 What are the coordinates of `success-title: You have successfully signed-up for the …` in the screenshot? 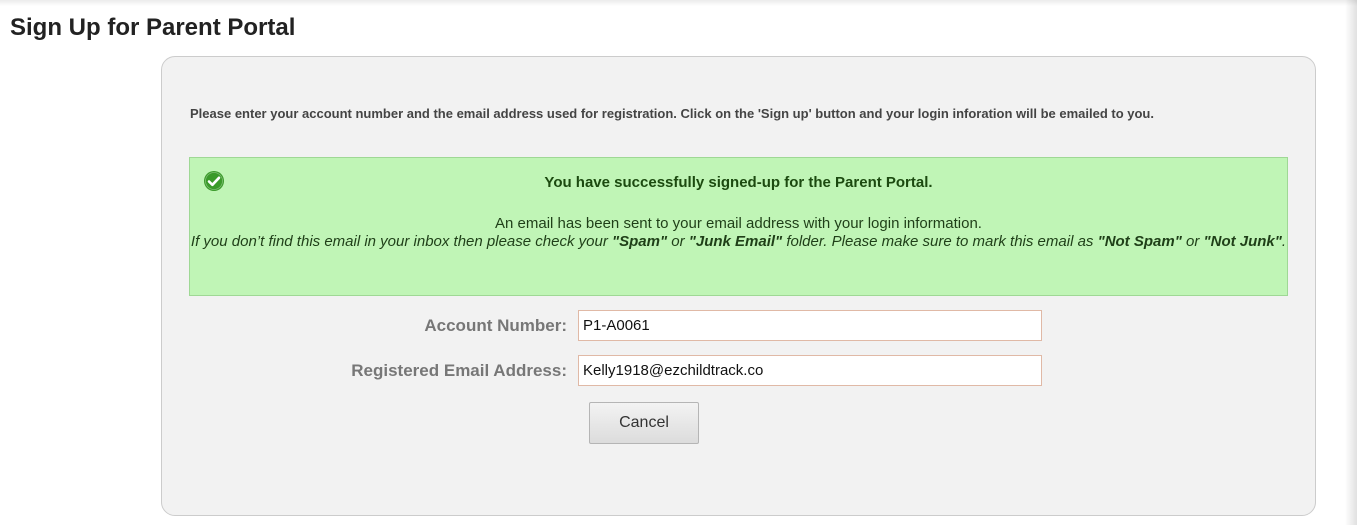 It's located at (738, 182).